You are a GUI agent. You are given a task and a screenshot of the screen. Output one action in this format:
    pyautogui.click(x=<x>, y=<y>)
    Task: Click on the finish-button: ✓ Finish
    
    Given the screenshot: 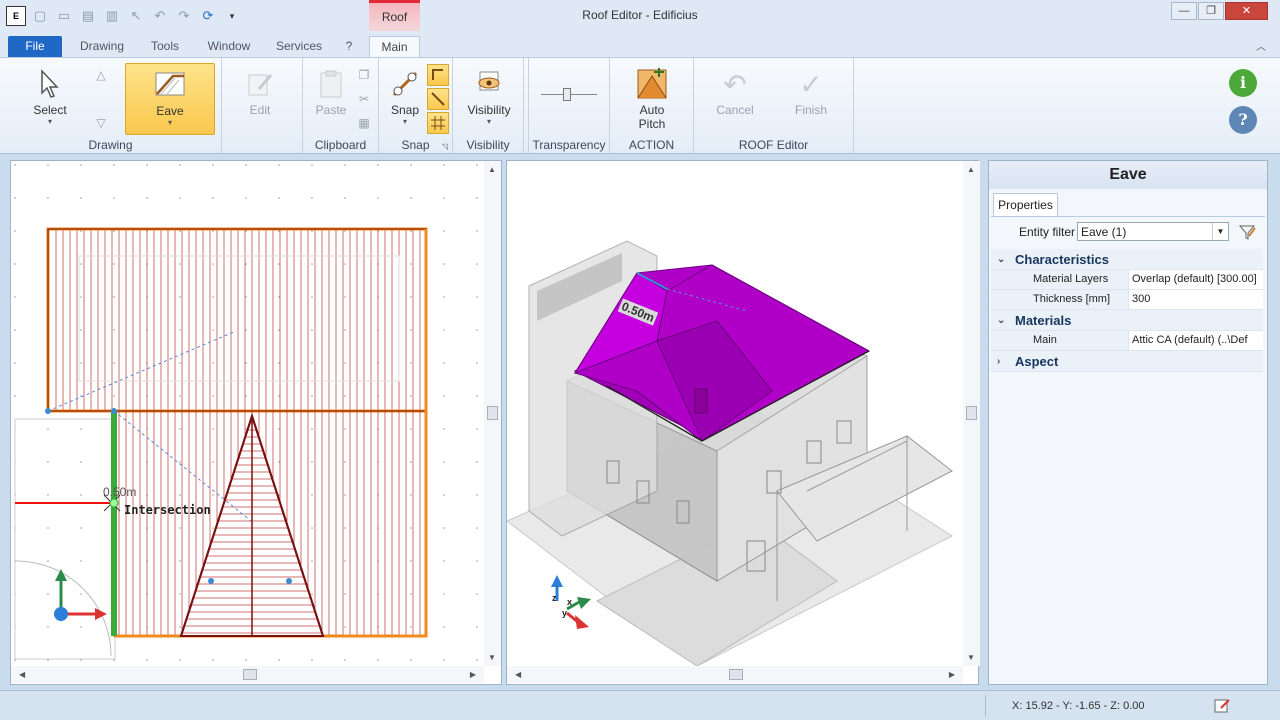 What is the action you would take?
    pyautogui.click(x=811, y=90)
    